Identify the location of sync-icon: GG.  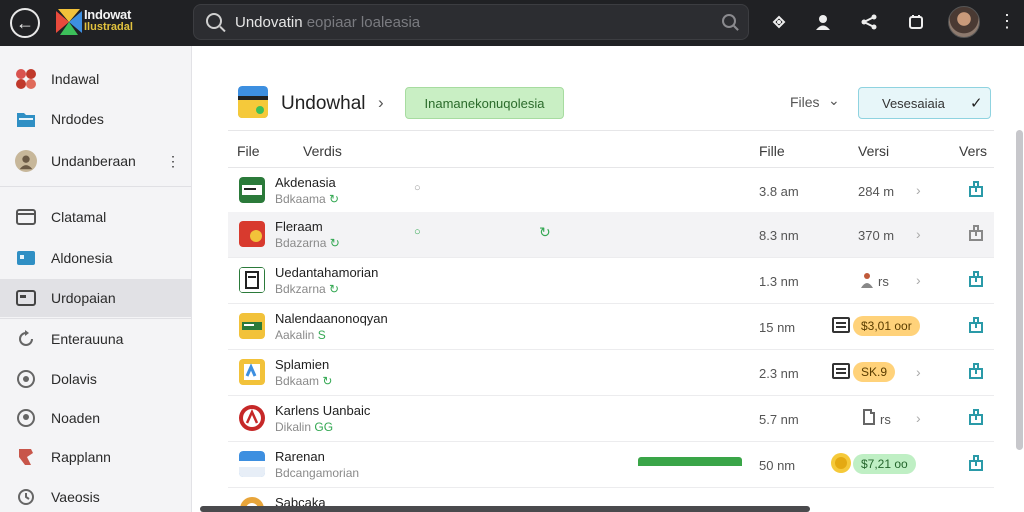
(324, 427).